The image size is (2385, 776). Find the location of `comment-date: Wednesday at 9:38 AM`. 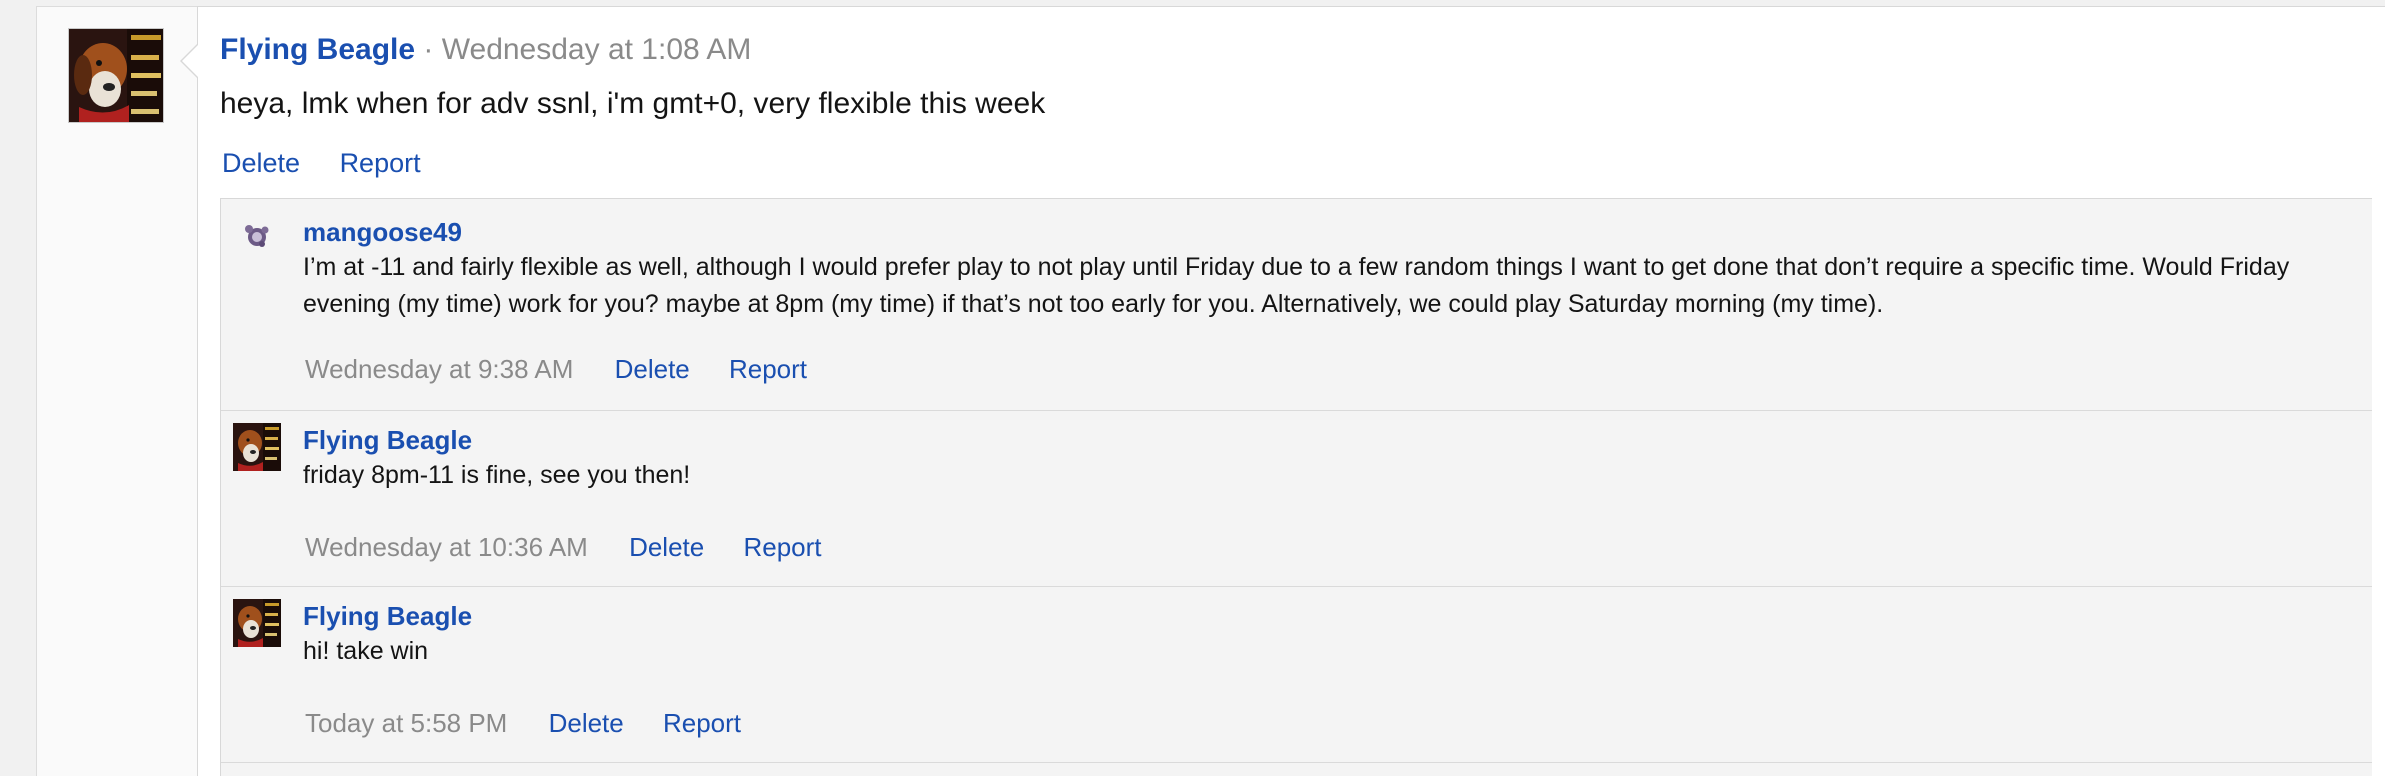

comment-date: Wednesday at 9:38 AM is located at coordinates (439, 369).